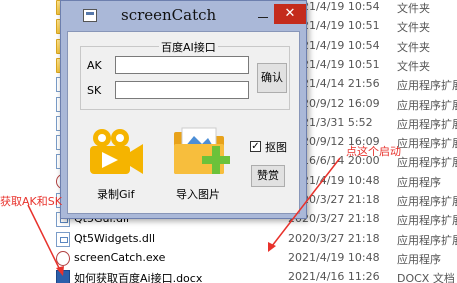 This screenshot has width=457, height=283. I want to click on file-name: screenCatch.exe, so click(120, 257).